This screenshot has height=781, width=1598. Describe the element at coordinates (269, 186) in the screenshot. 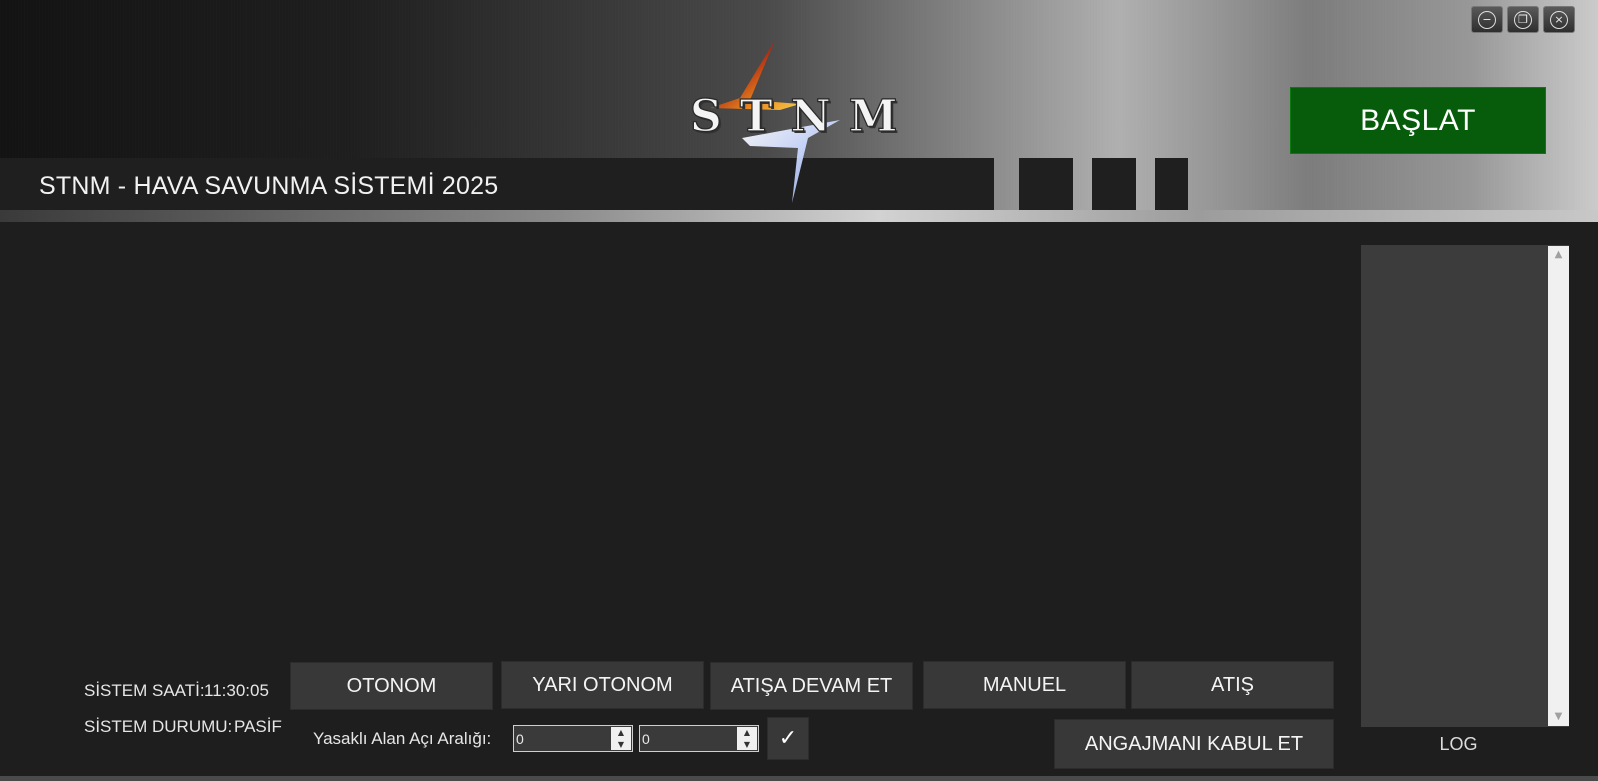

I see `app-title: STNM - HAVA SAVUNMA SİSTEMİ 2025` at that location.